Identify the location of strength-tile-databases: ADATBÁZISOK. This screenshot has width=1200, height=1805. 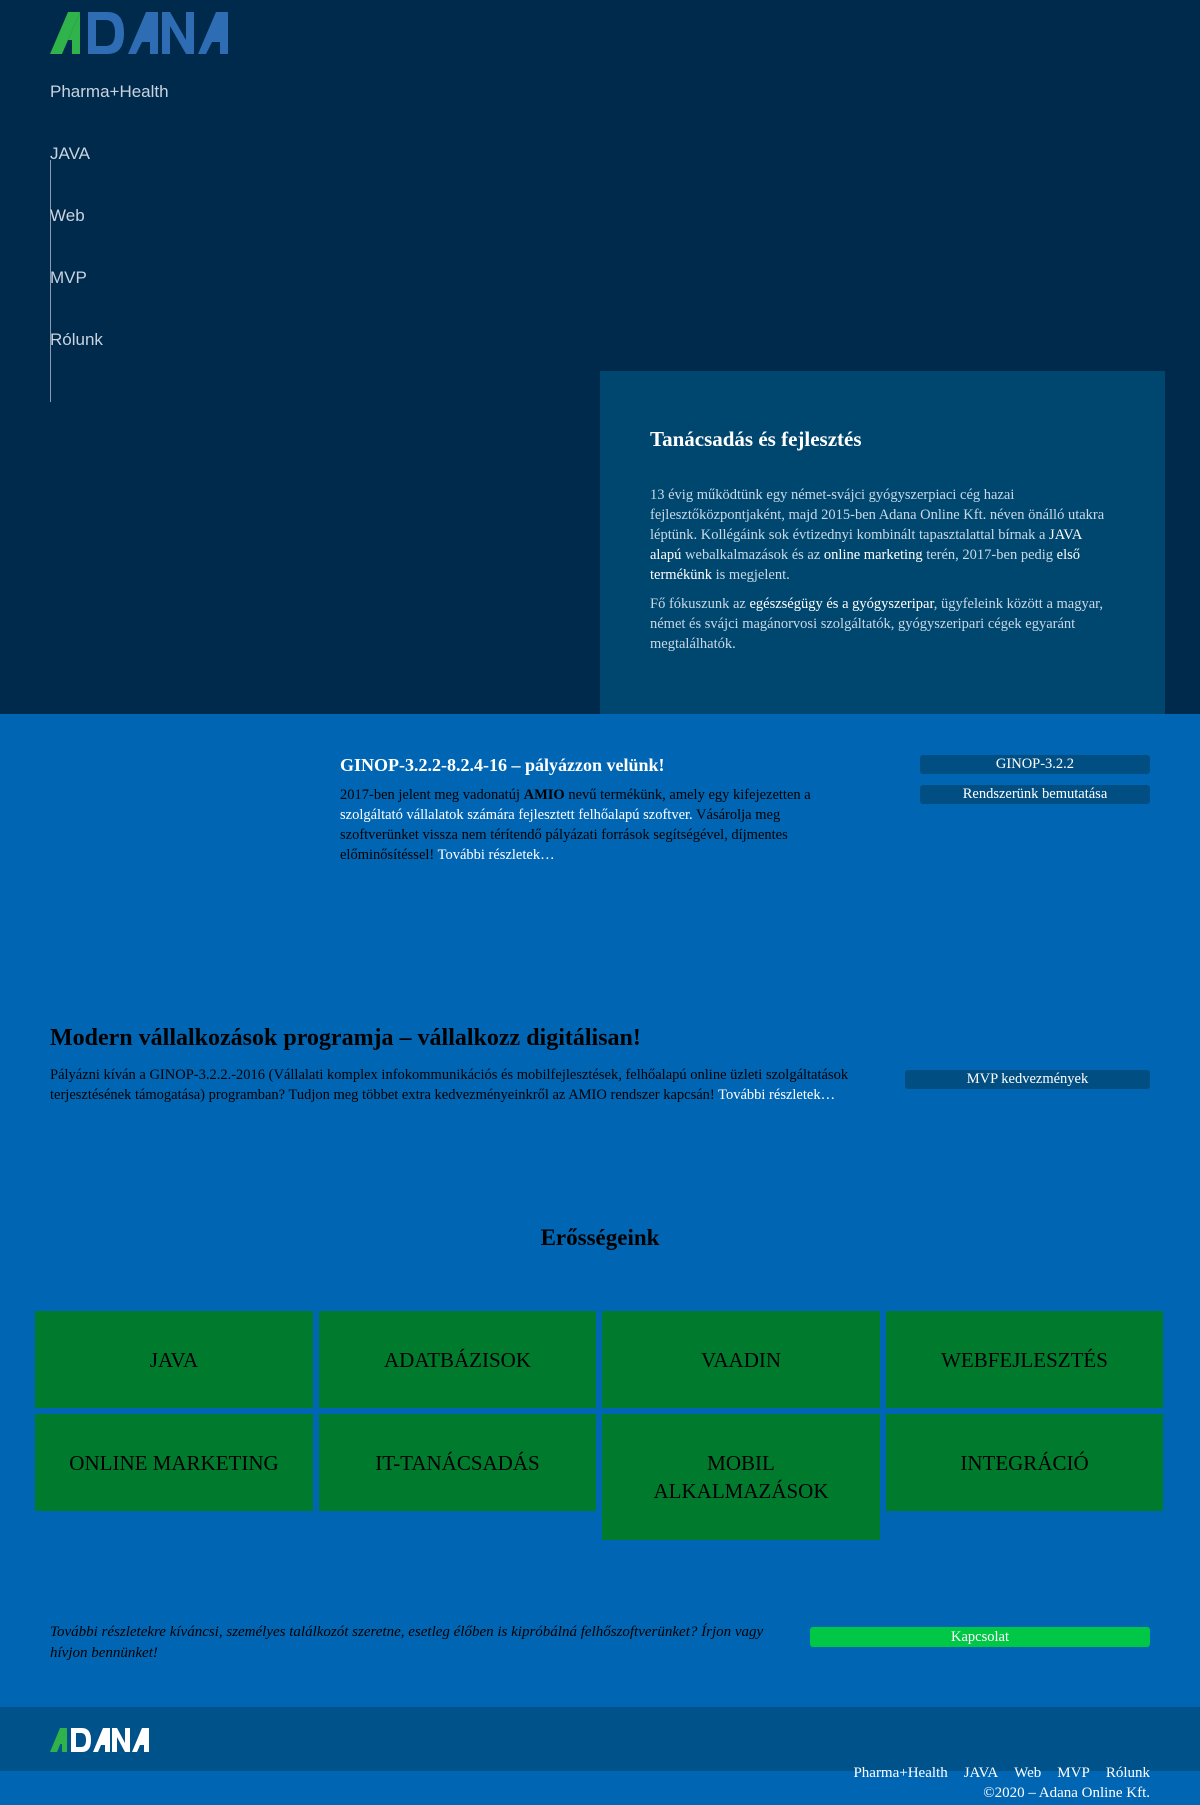
(457, 1359).